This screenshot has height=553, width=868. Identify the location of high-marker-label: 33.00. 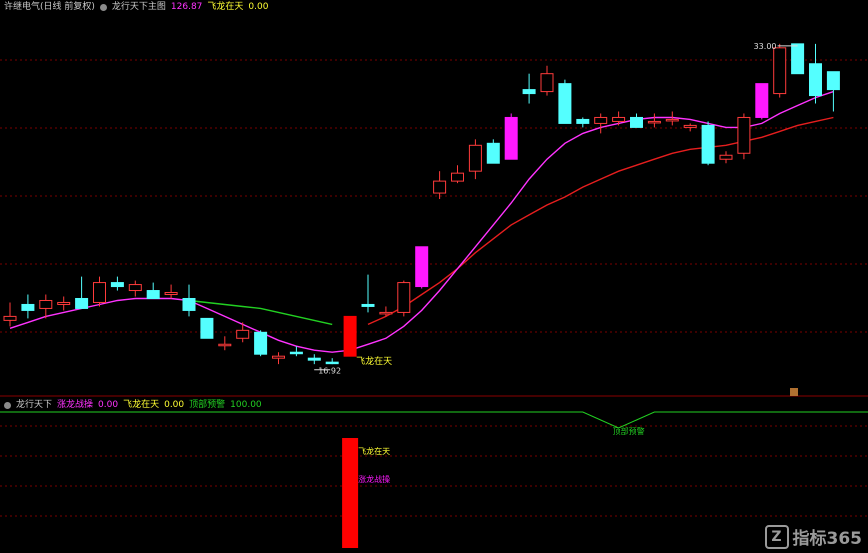
(765, 46).